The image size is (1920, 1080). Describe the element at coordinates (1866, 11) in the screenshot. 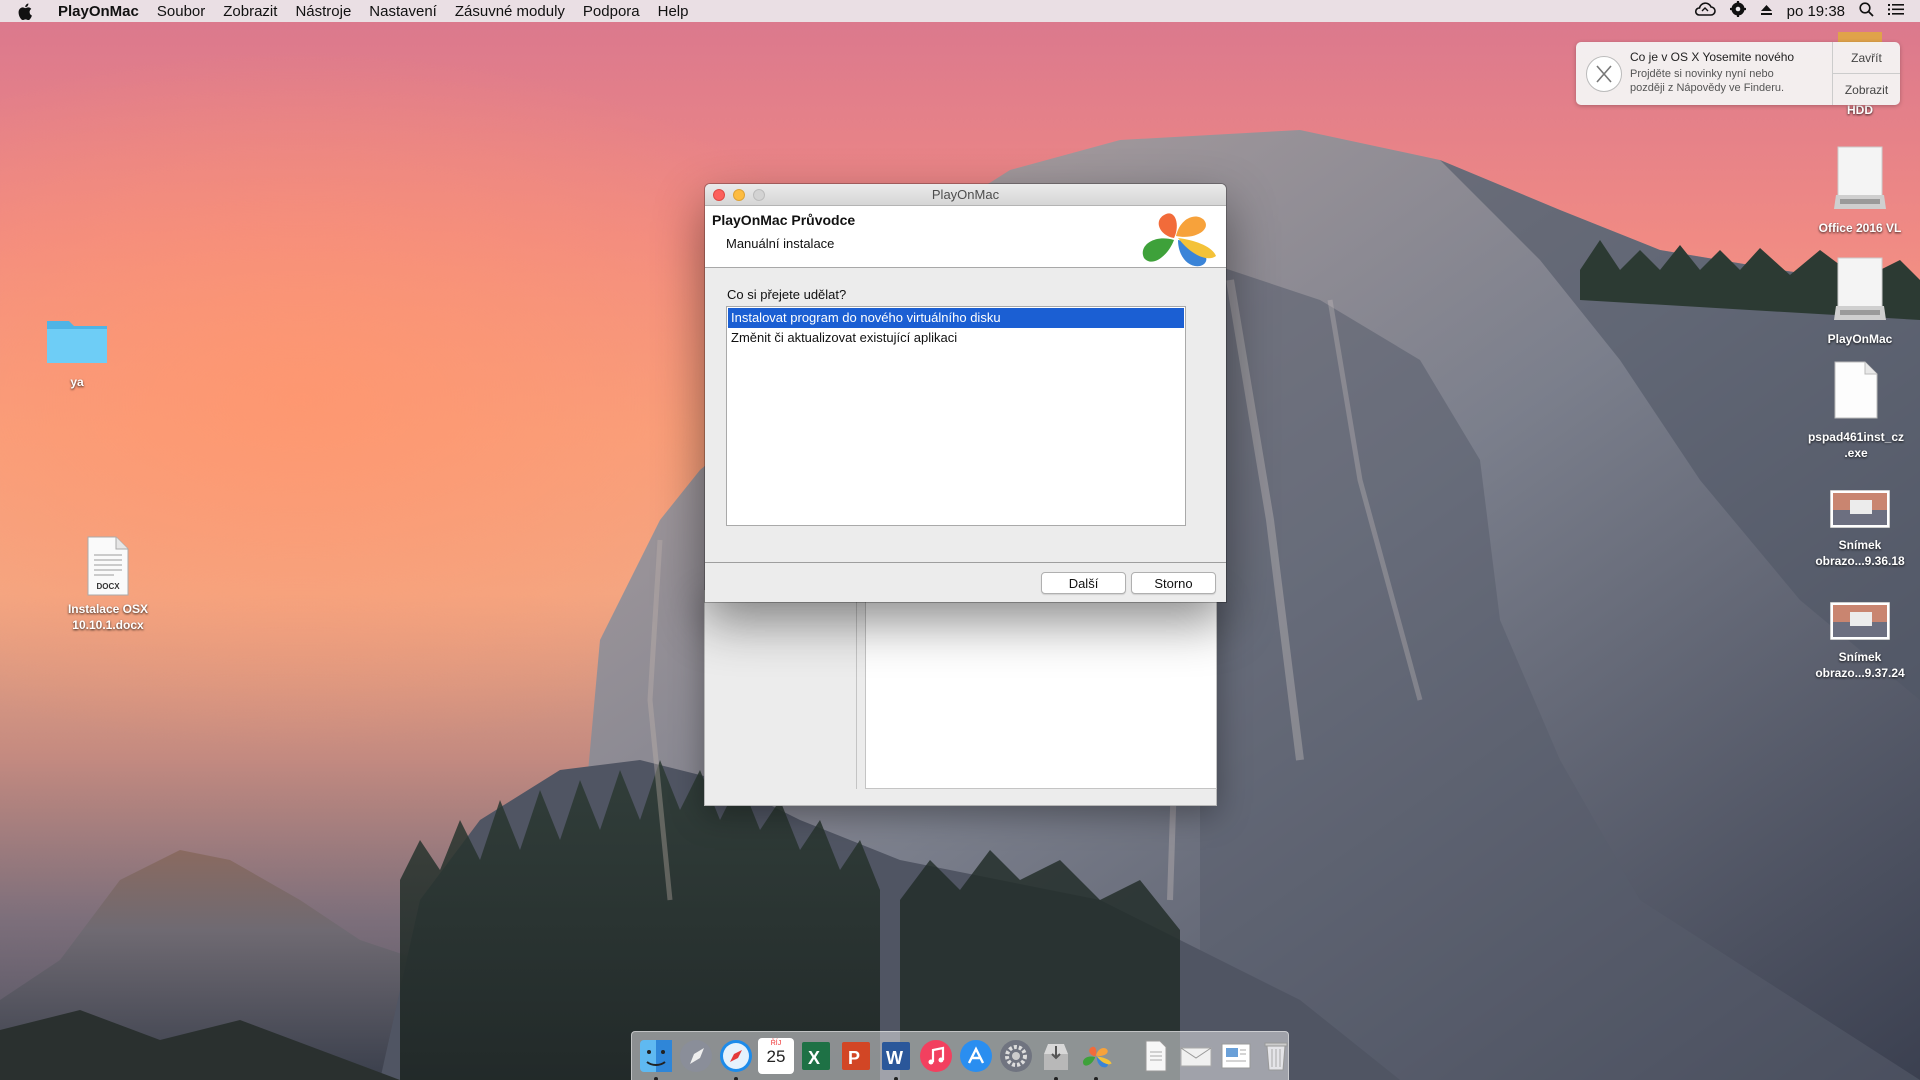

I see `search-icon` at that location.